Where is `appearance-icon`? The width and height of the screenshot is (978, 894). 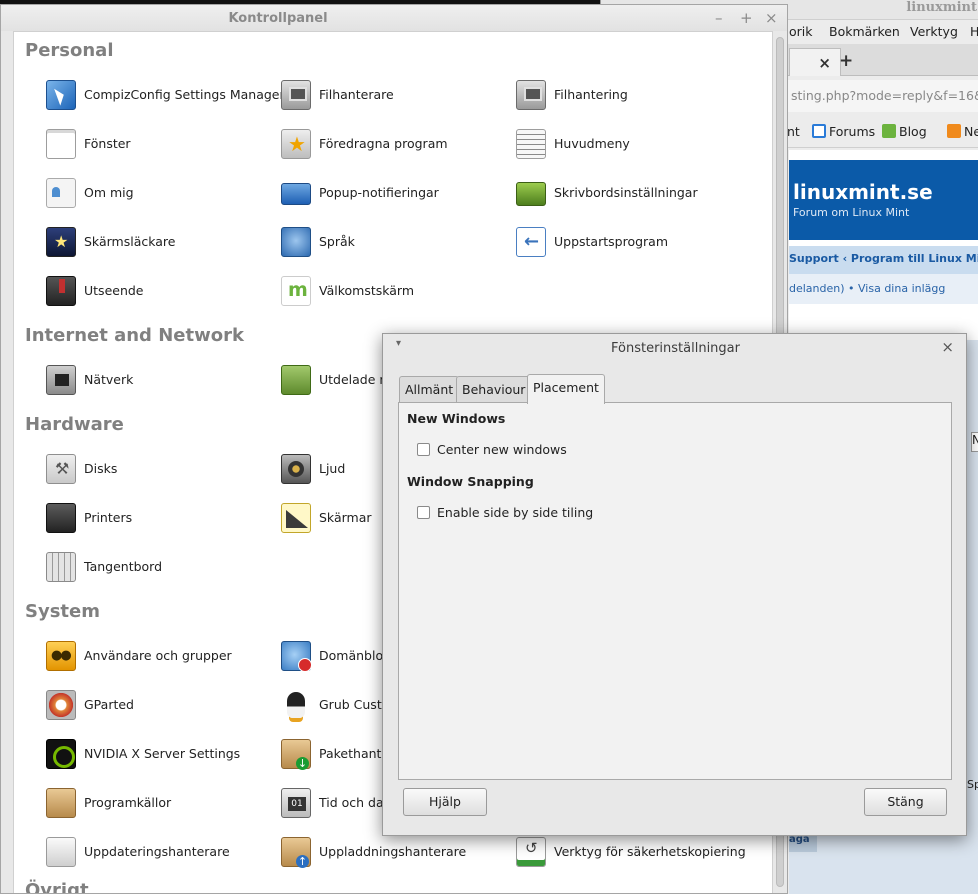 appearance-icon is located at coordinates (61, 291).